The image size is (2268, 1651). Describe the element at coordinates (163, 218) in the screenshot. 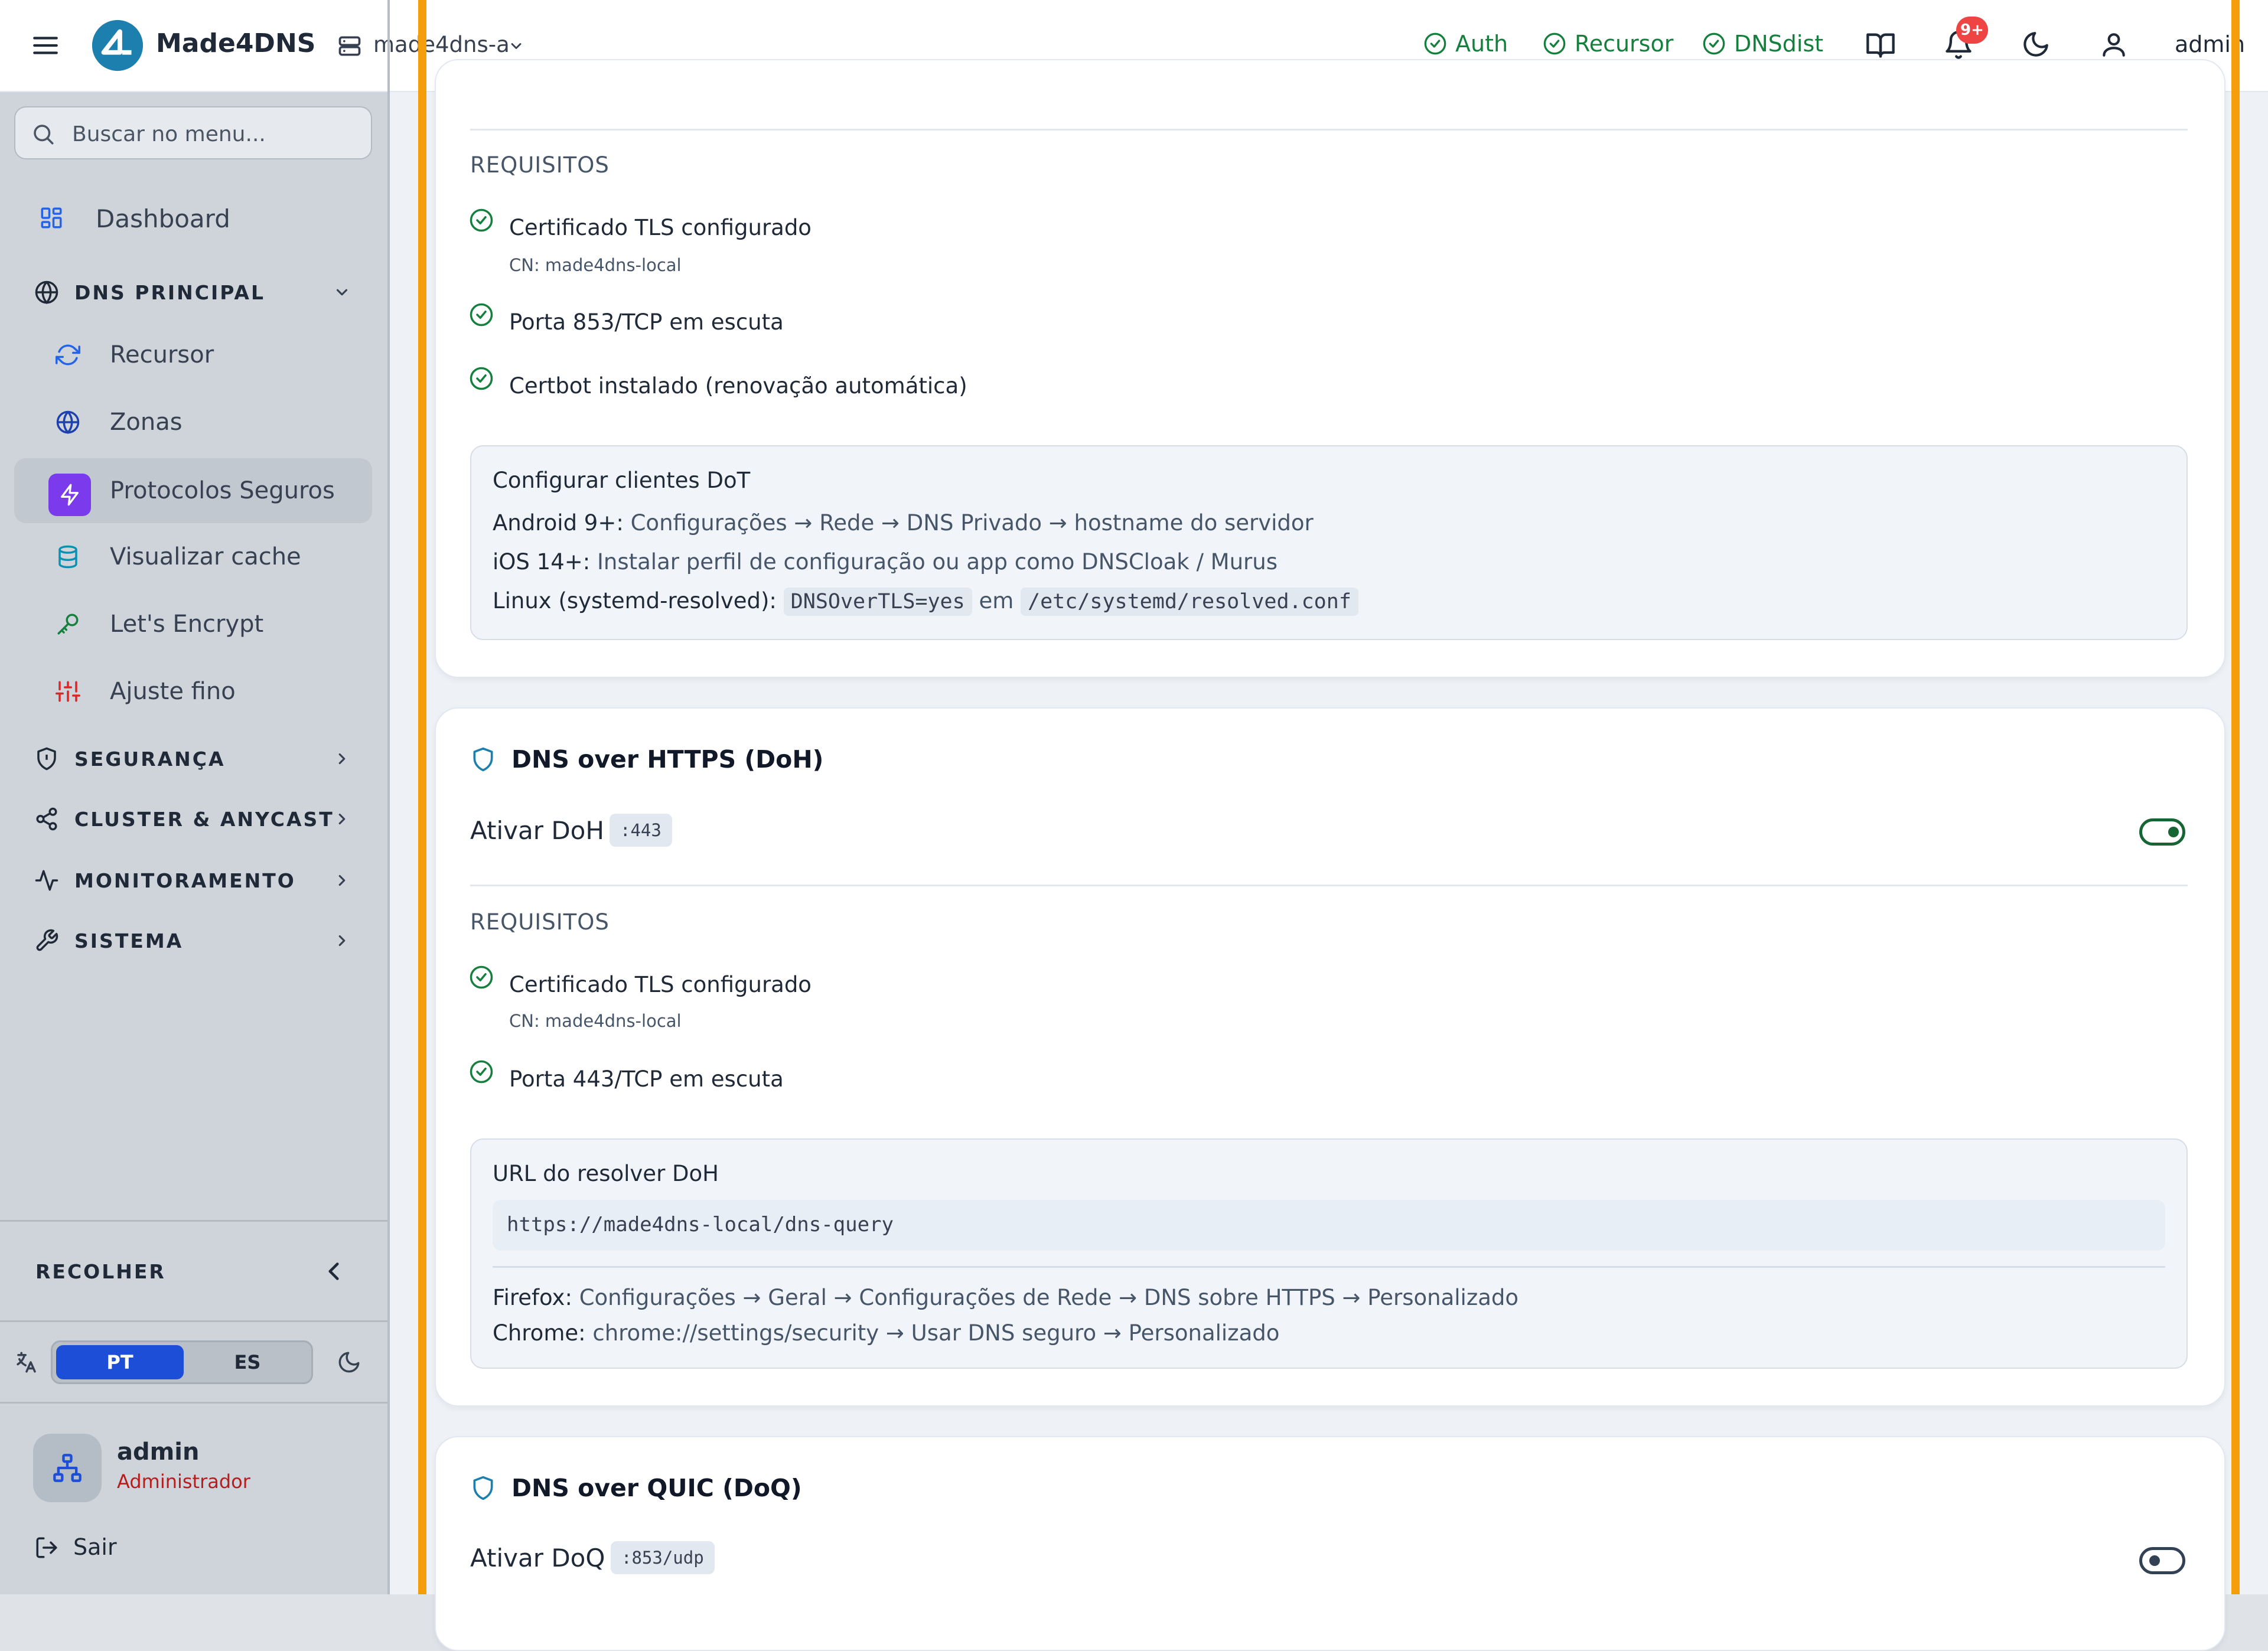

I see `sidebar-item-label: Dashboard` at that location.